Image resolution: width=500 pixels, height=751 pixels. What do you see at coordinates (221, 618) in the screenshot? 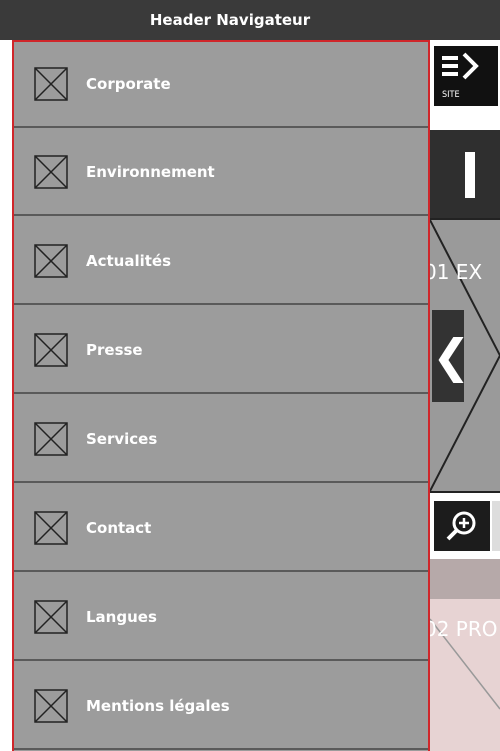
I see `menu-item-langues: Langues` at bounding box center [221, 618].